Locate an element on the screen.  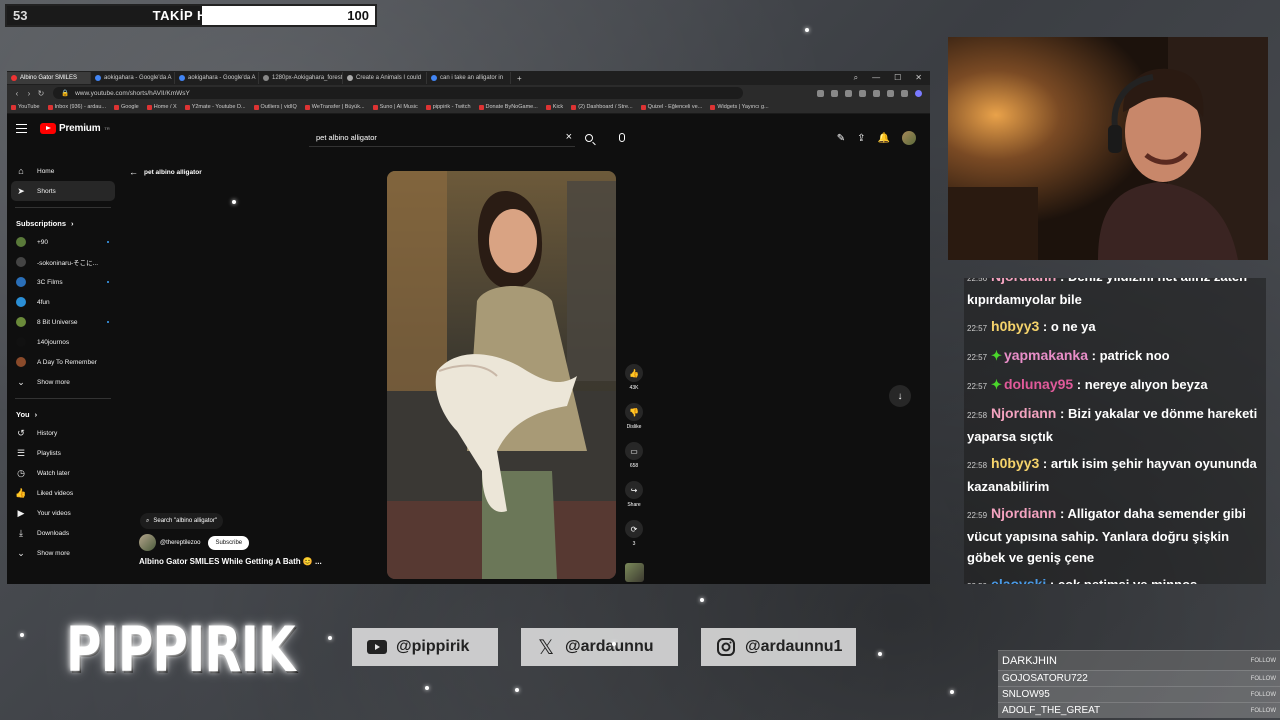
profile-icon is located at coordinates (918, 93).